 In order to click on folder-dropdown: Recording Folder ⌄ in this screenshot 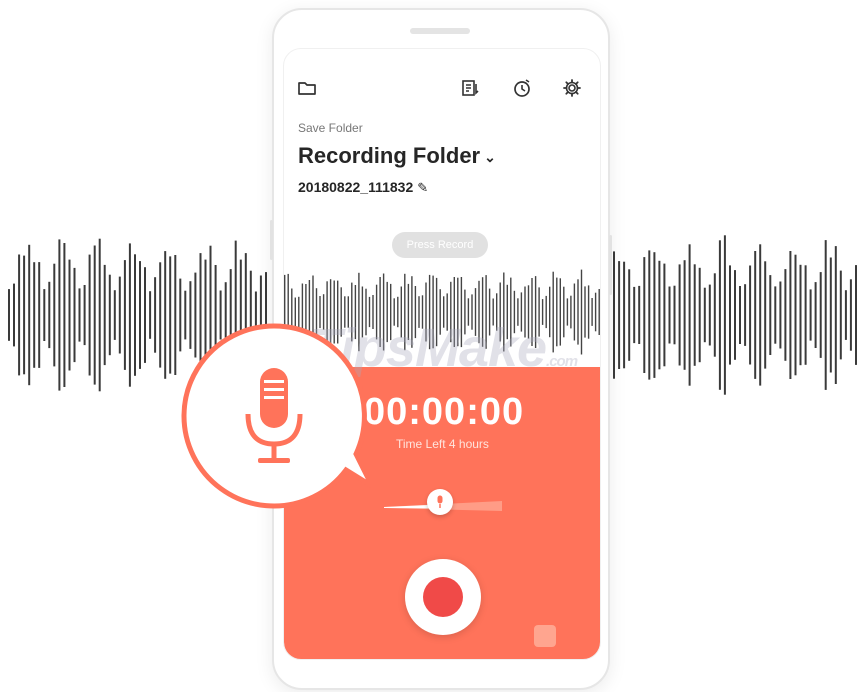, I will do `click(397, 156)`.